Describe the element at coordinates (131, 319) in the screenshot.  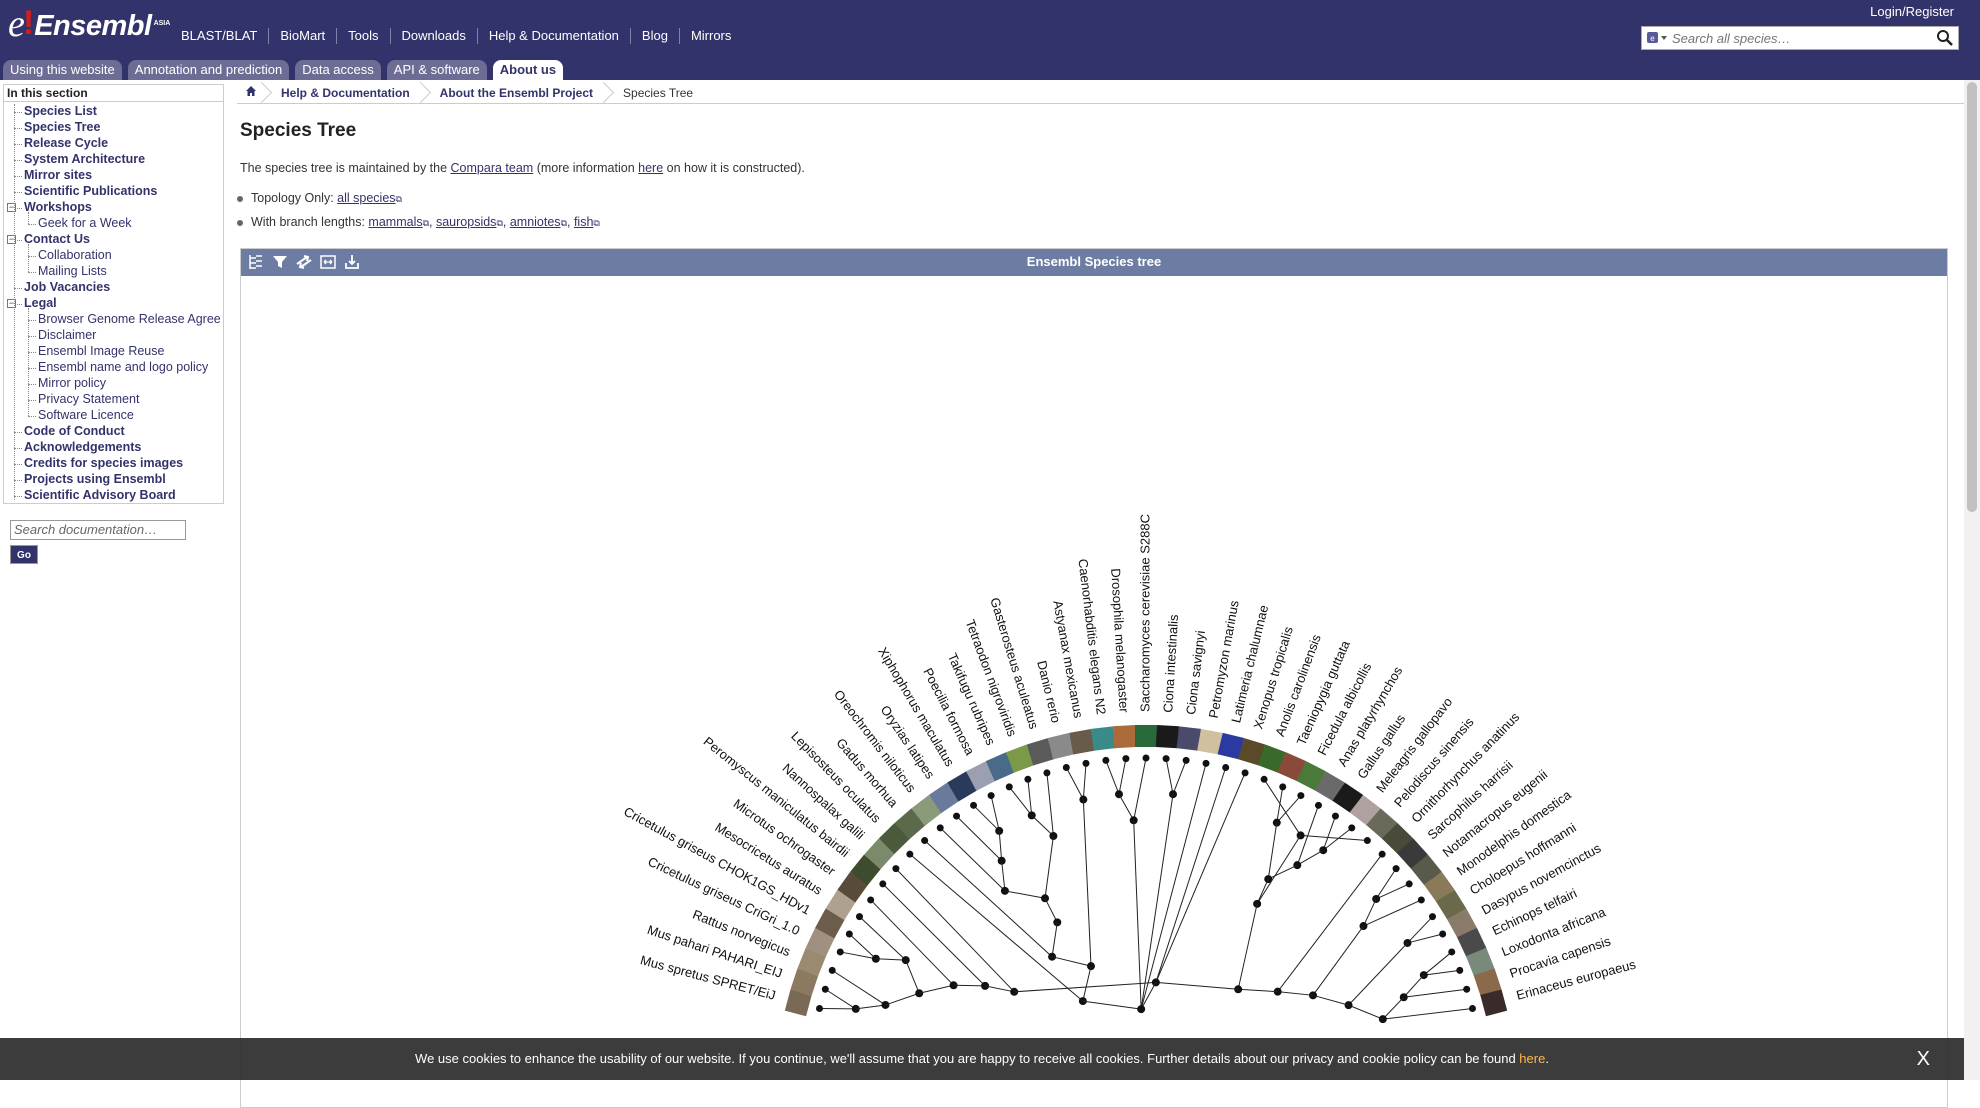
I see `nav-item-browser-genome-release-agree: Browser Genome Release Agree` at that location.